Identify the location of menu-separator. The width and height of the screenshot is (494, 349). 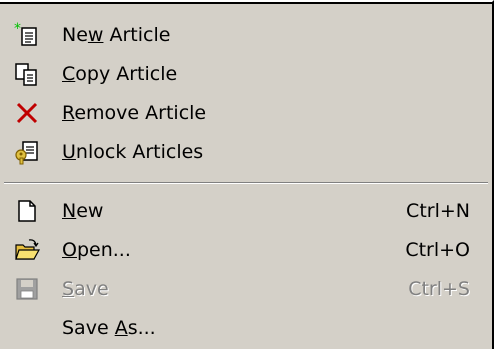
(246, 183).